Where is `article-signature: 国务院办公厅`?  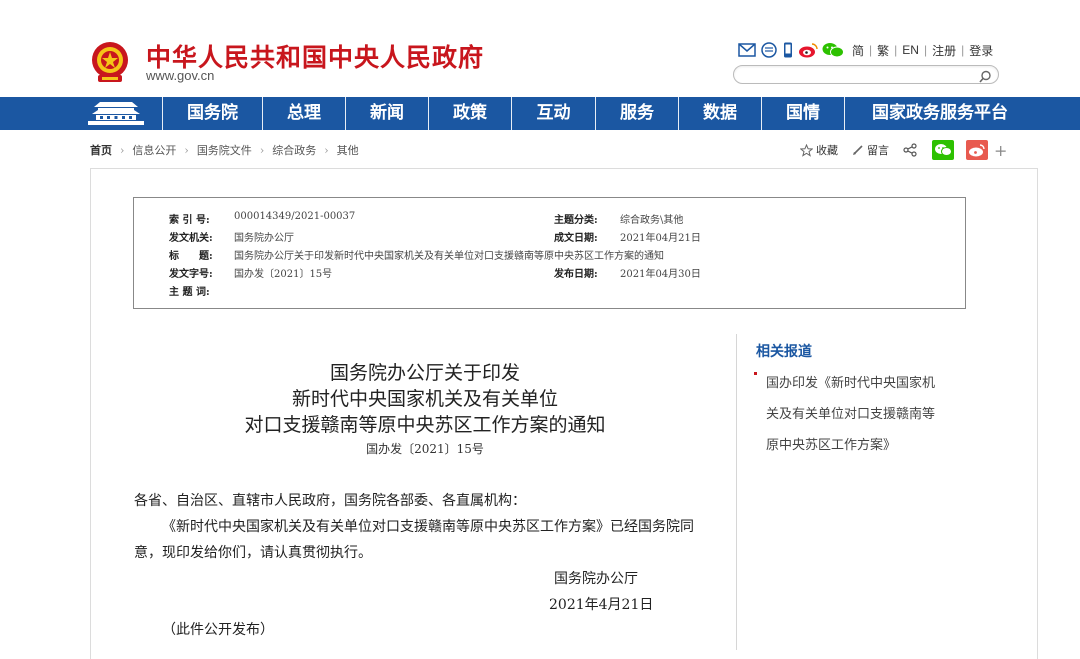 article-signature: 国务院办公厅 is located at coordinates (596, 579).